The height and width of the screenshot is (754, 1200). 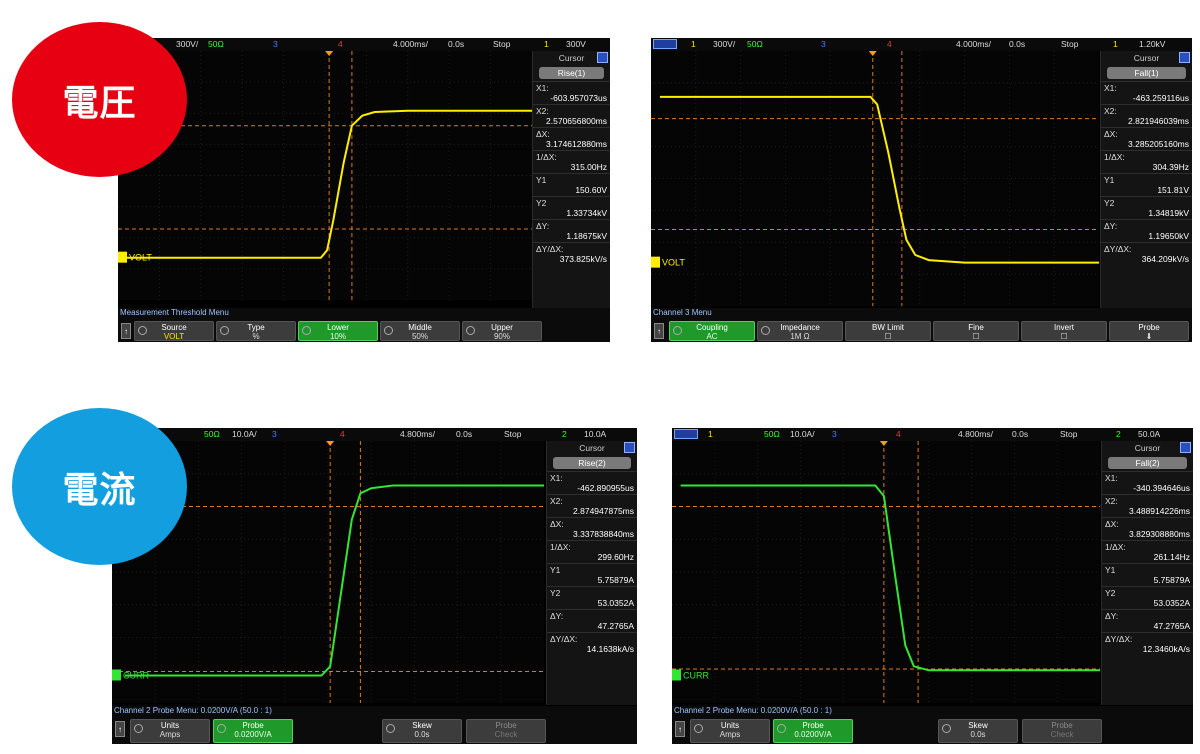 What do you see at coordinates (592, 551) in the screenshot?
I see `cursor-readout-row: 1/ΔX: 299.60Hz` at bounding box center [592, 551].